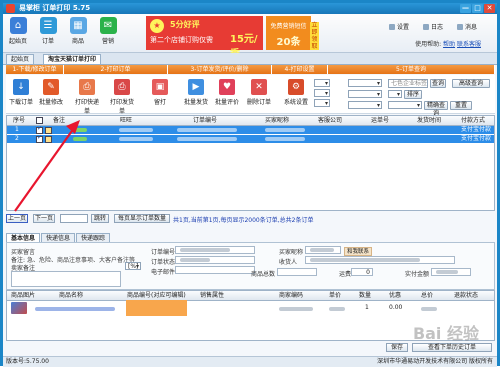 This screenshot has width=500, height=367. Describe the element at coordinates (489, 8) in the screenshot. I see `close-button: ✕` at that location.